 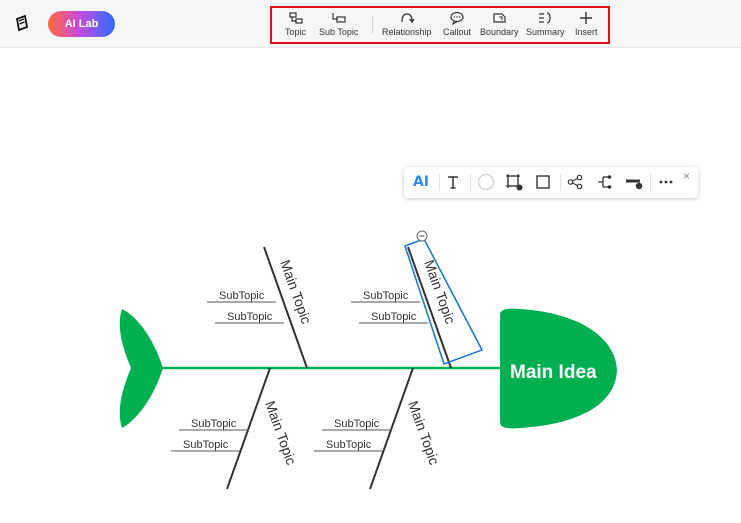 What do you see at coordinates (422, 236) in the screenshot?
I see `collapse-button` at bounding box center [422, 236].